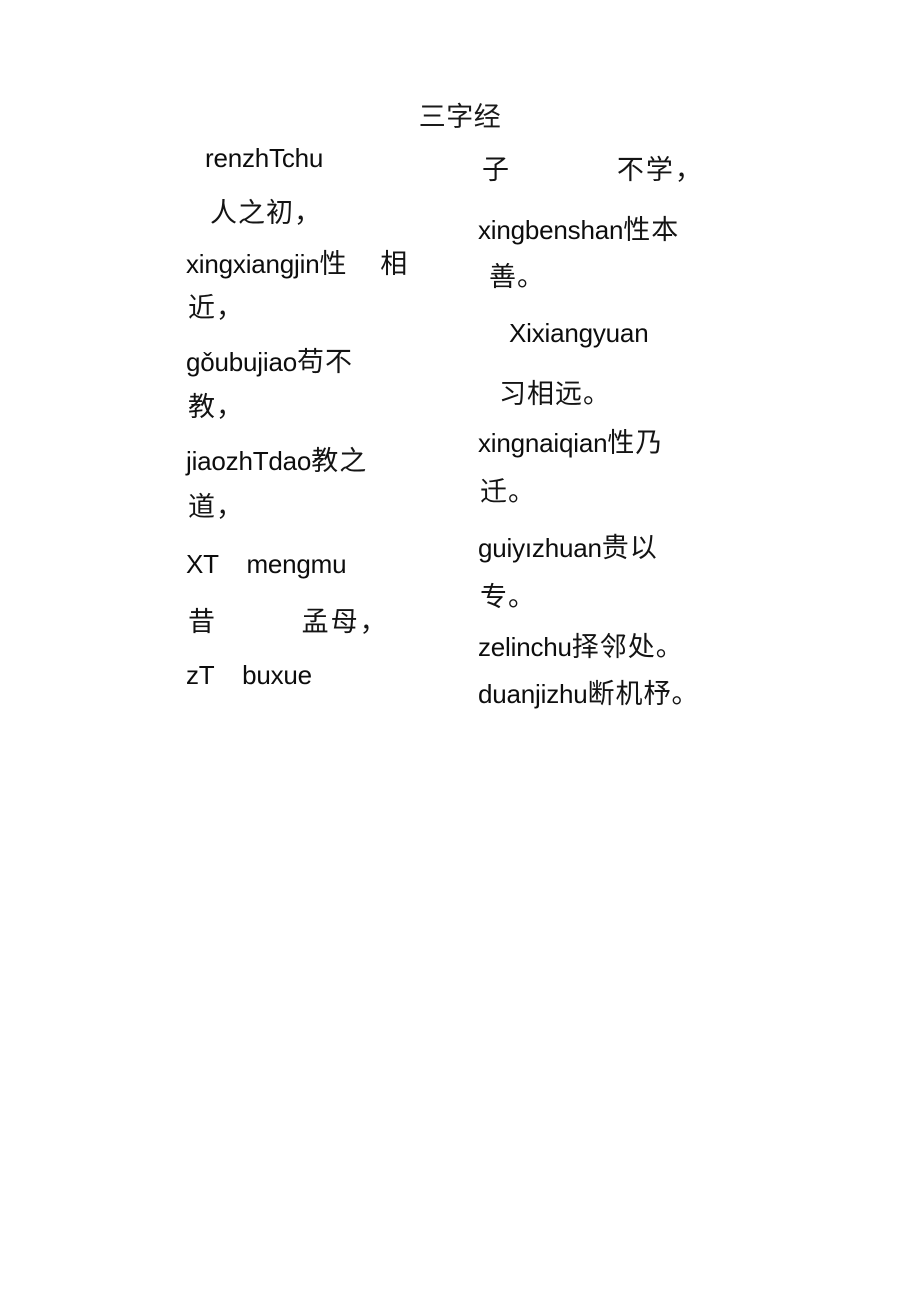 This screenshot has width=920, height=1301. I want to click on hanzi-run: 教之, so click(339, 461).